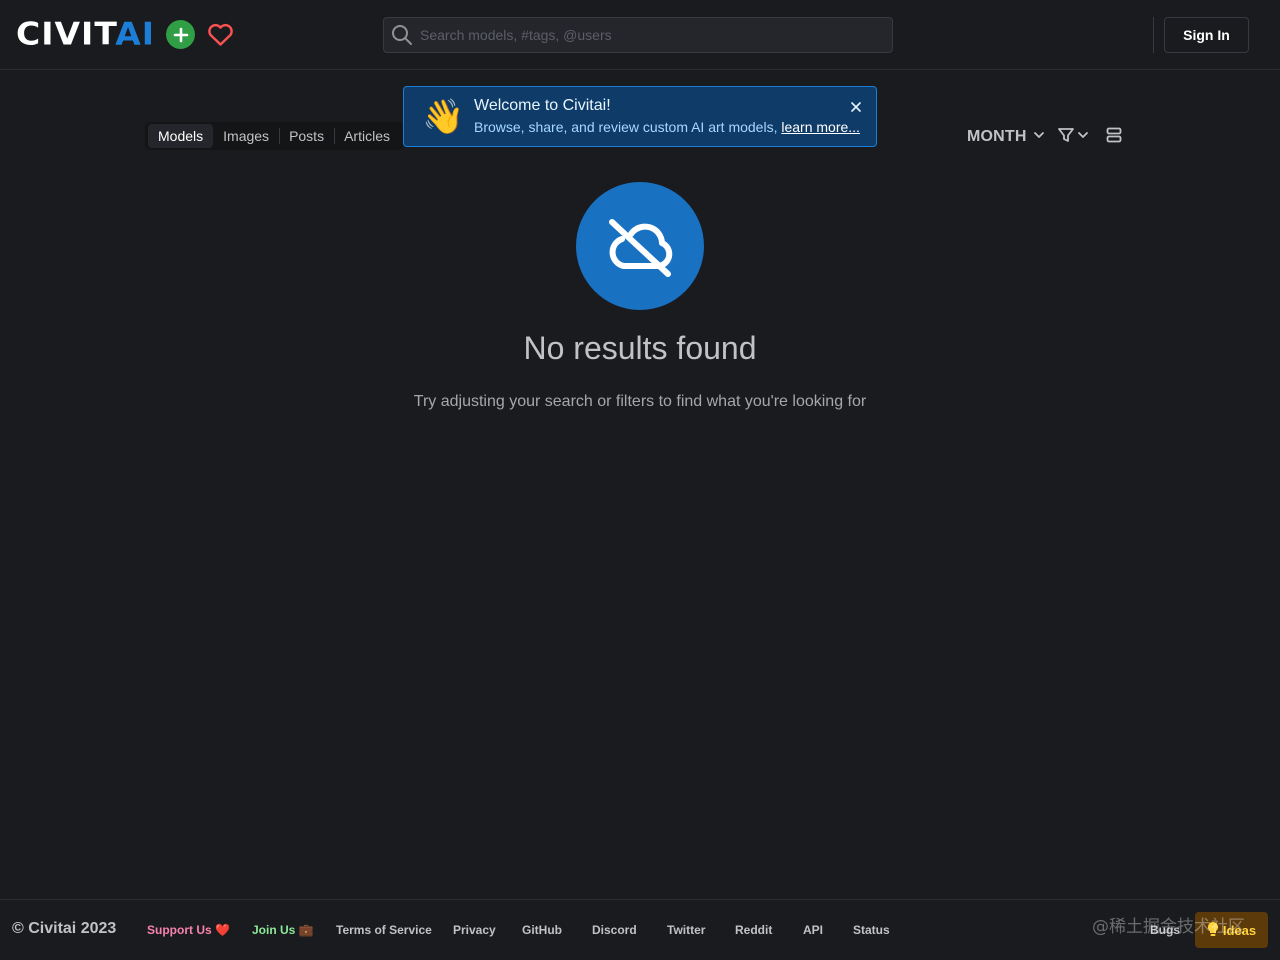 The height and width of the screenshot is (960, 1280). What do you see at coordinates (283, 930) in the screenshot?
I see `footer-link-join: Join Us 💼` at bounding box center [283, 930].